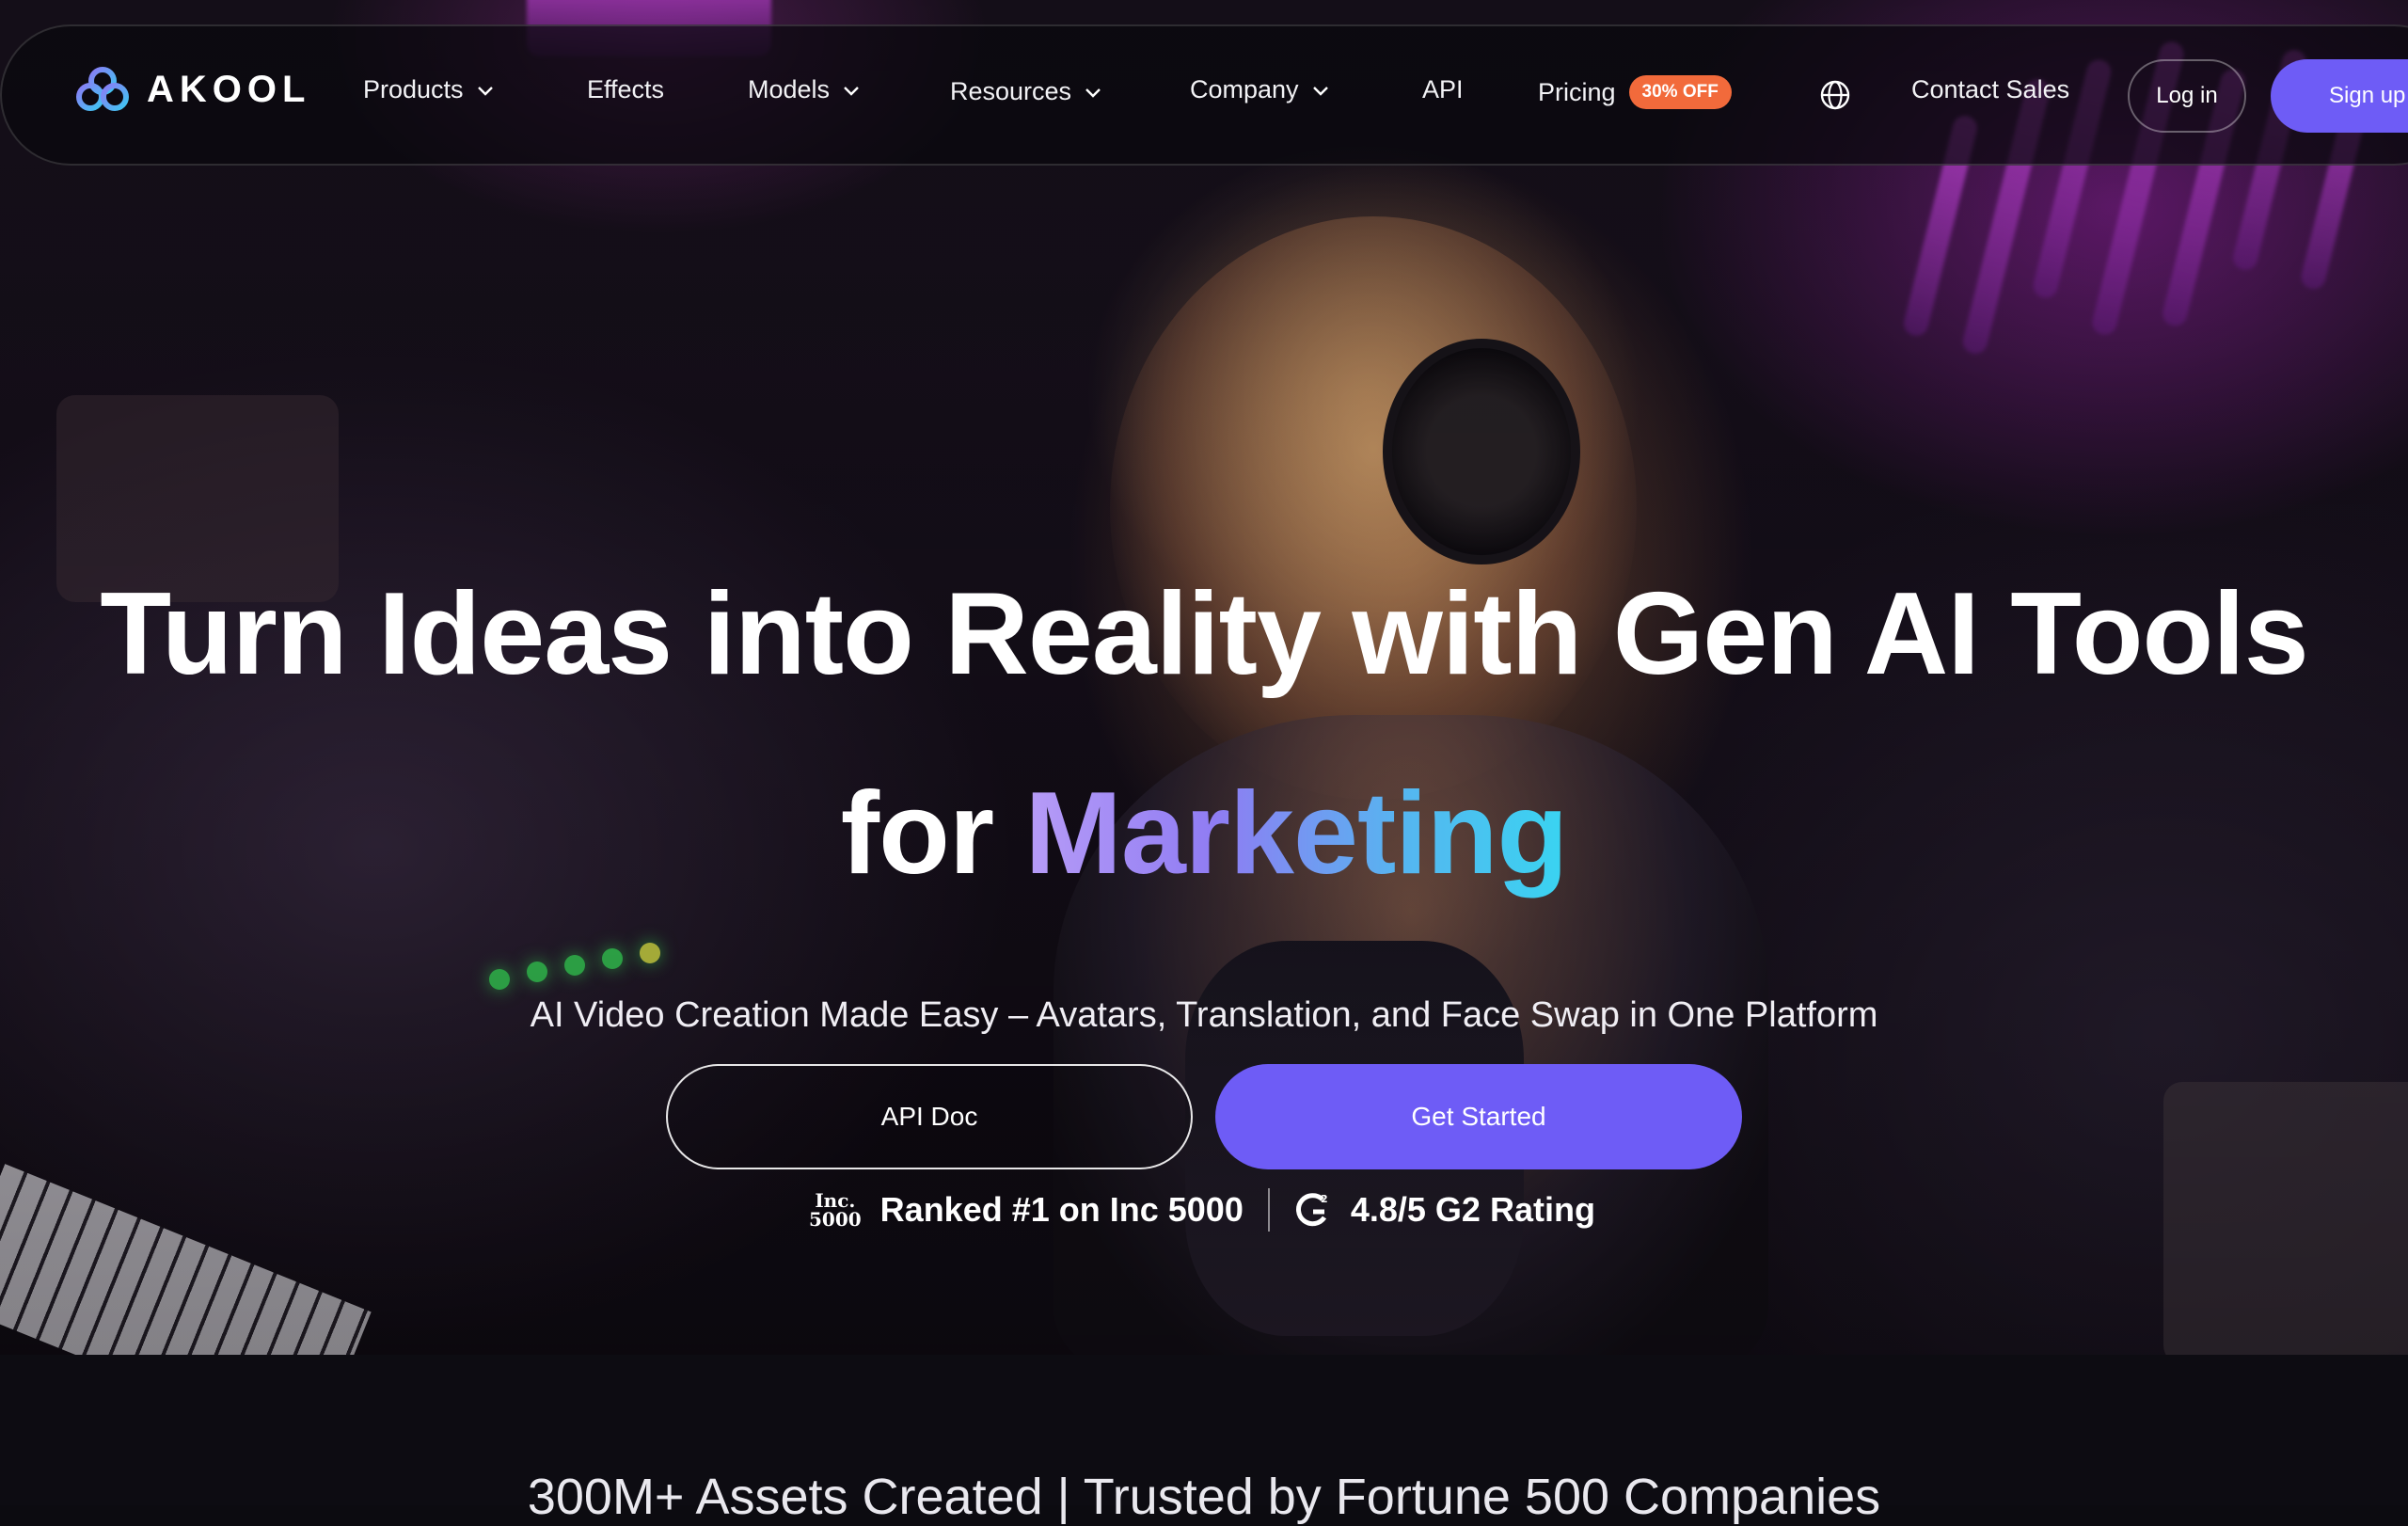 This screenshot has width=2408, height=1526. What do you see at coordinates (1680, 92) in the screenshot?
I see `discount-badge: 30% OFF` at bounding box center [1680, 92].